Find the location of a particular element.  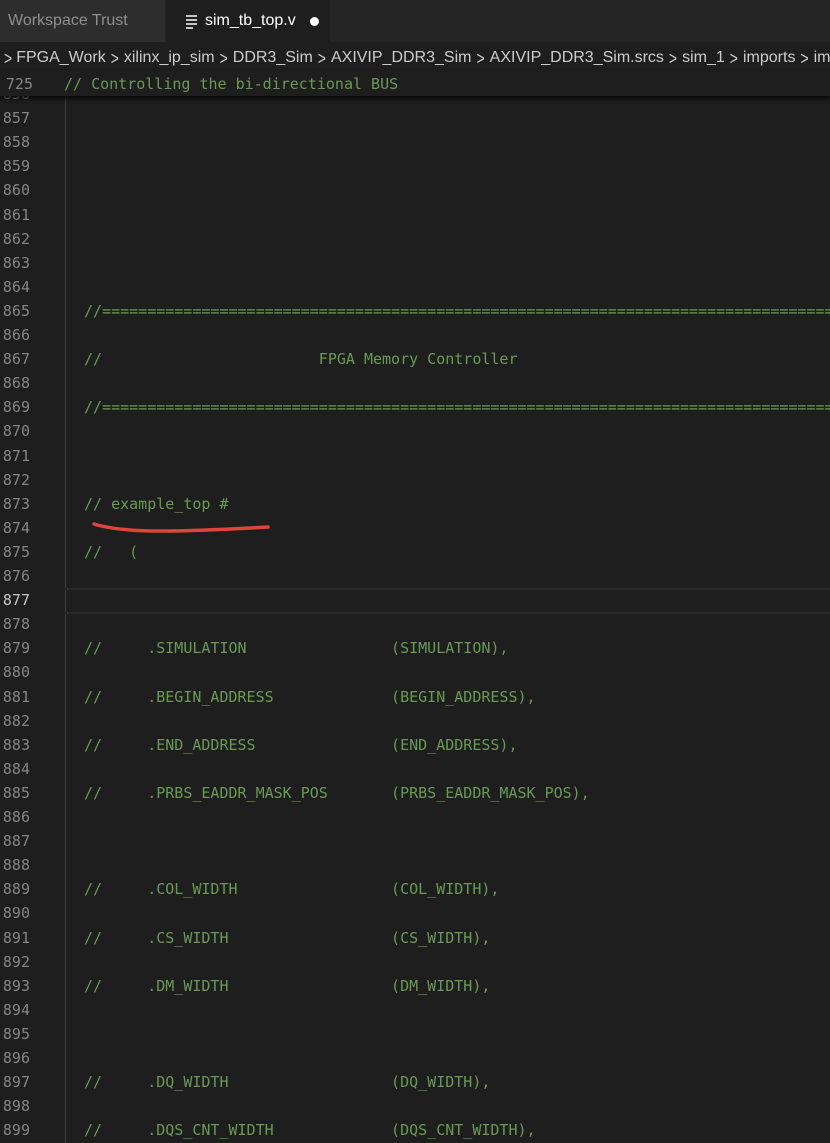

code-line: 877 is located at coordinates (415, 601).